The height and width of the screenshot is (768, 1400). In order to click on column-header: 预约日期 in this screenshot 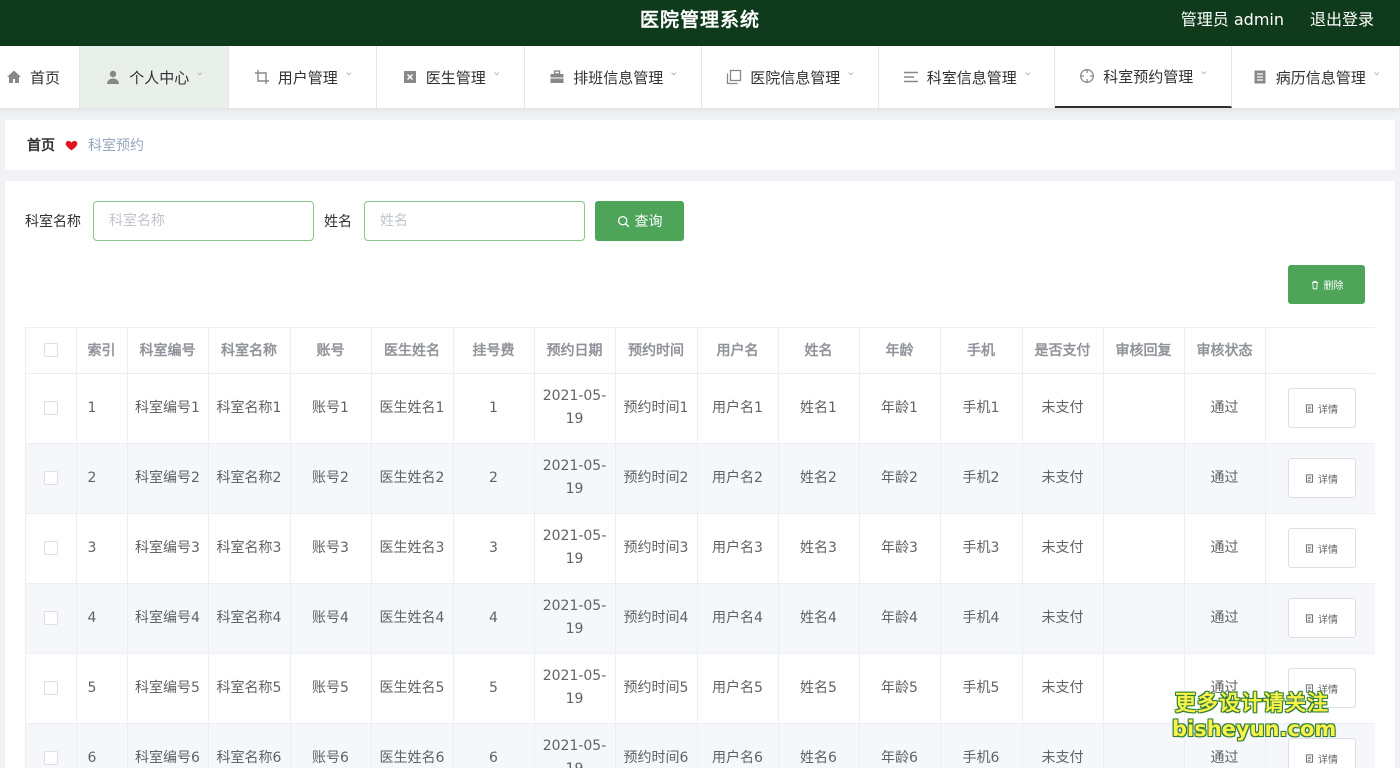, I will do `click(575, 351)`.